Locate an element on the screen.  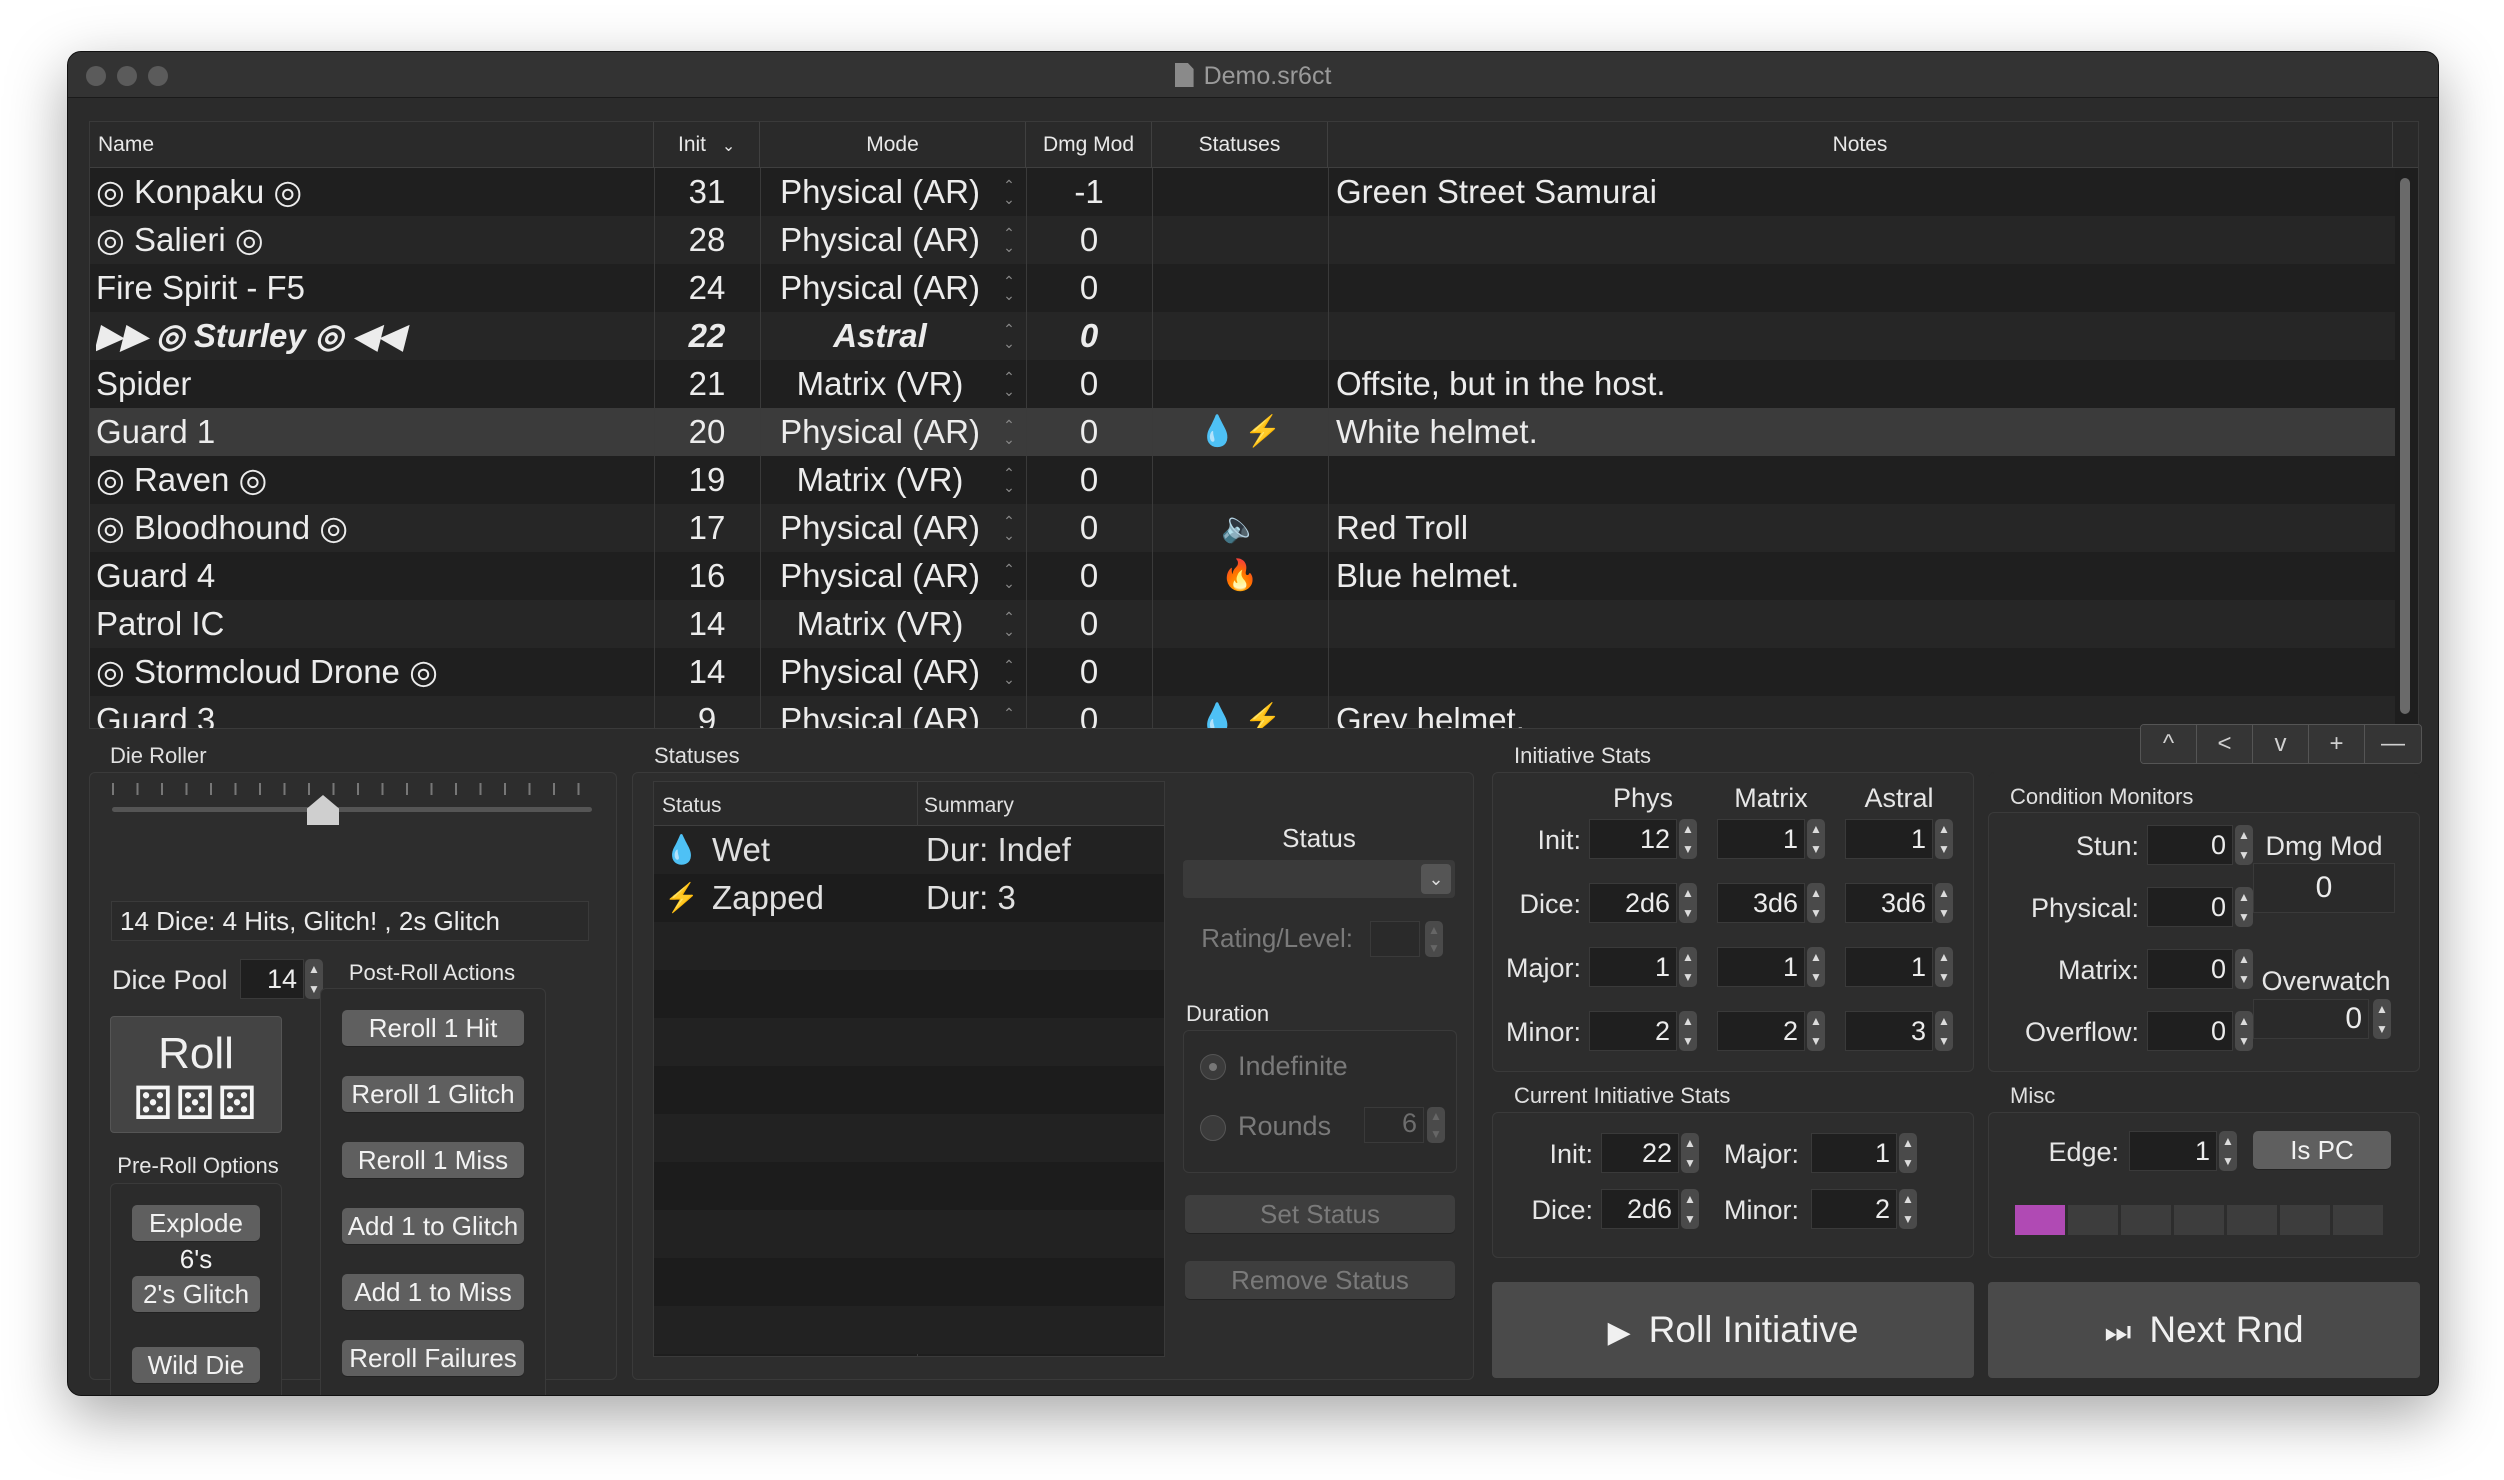
table-row: Fire Spirit - F5 24 Physical (AR) ⌃ ⌄ 0 is located at coordinates (1242, 288).